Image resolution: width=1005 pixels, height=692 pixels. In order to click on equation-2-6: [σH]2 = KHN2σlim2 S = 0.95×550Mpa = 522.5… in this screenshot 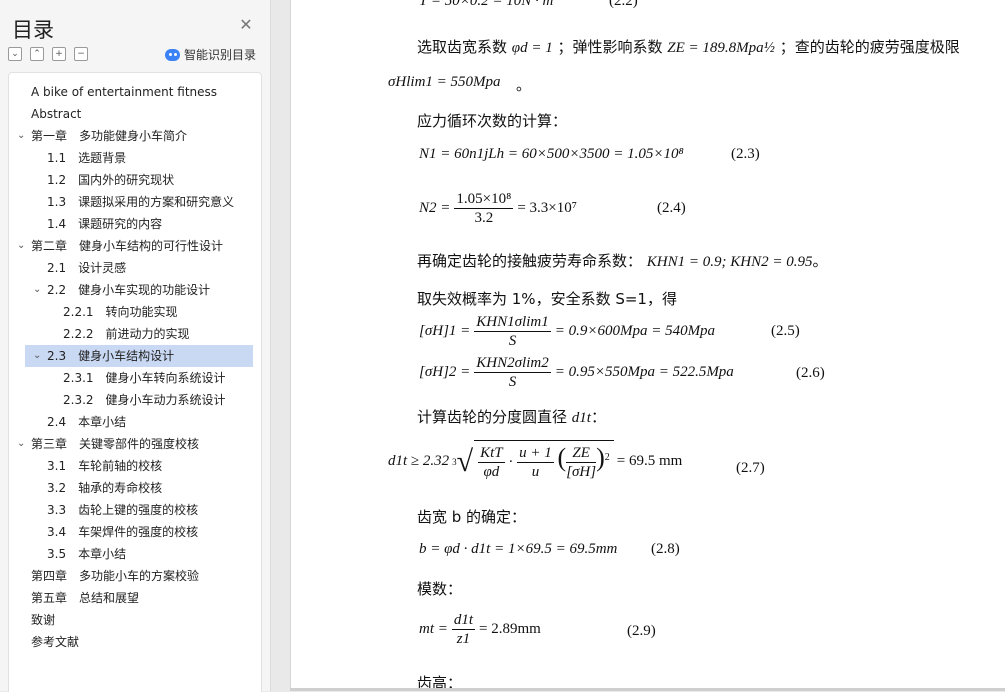, I will do `click(576, 372)`.